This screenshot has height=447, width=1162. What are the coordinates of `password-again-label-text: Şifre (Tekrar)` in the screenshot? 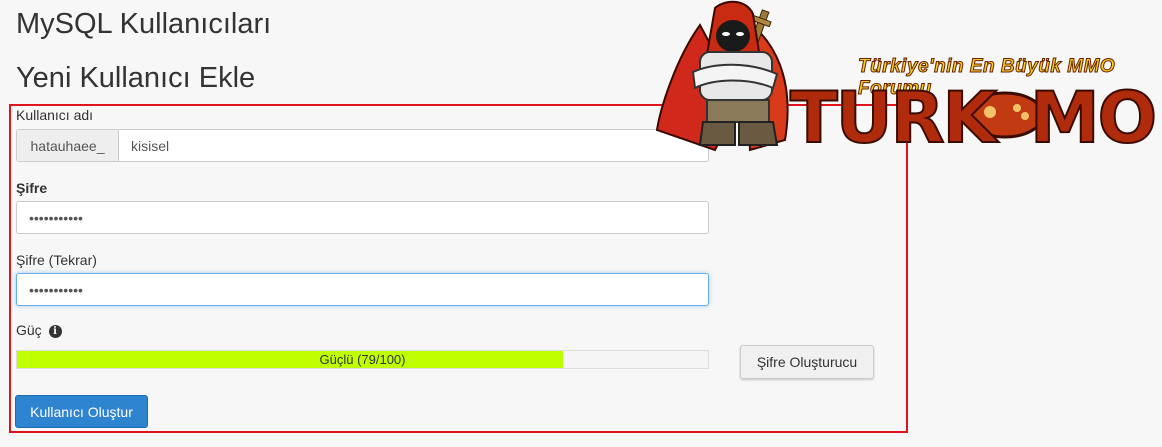 It's located at (56, 260).